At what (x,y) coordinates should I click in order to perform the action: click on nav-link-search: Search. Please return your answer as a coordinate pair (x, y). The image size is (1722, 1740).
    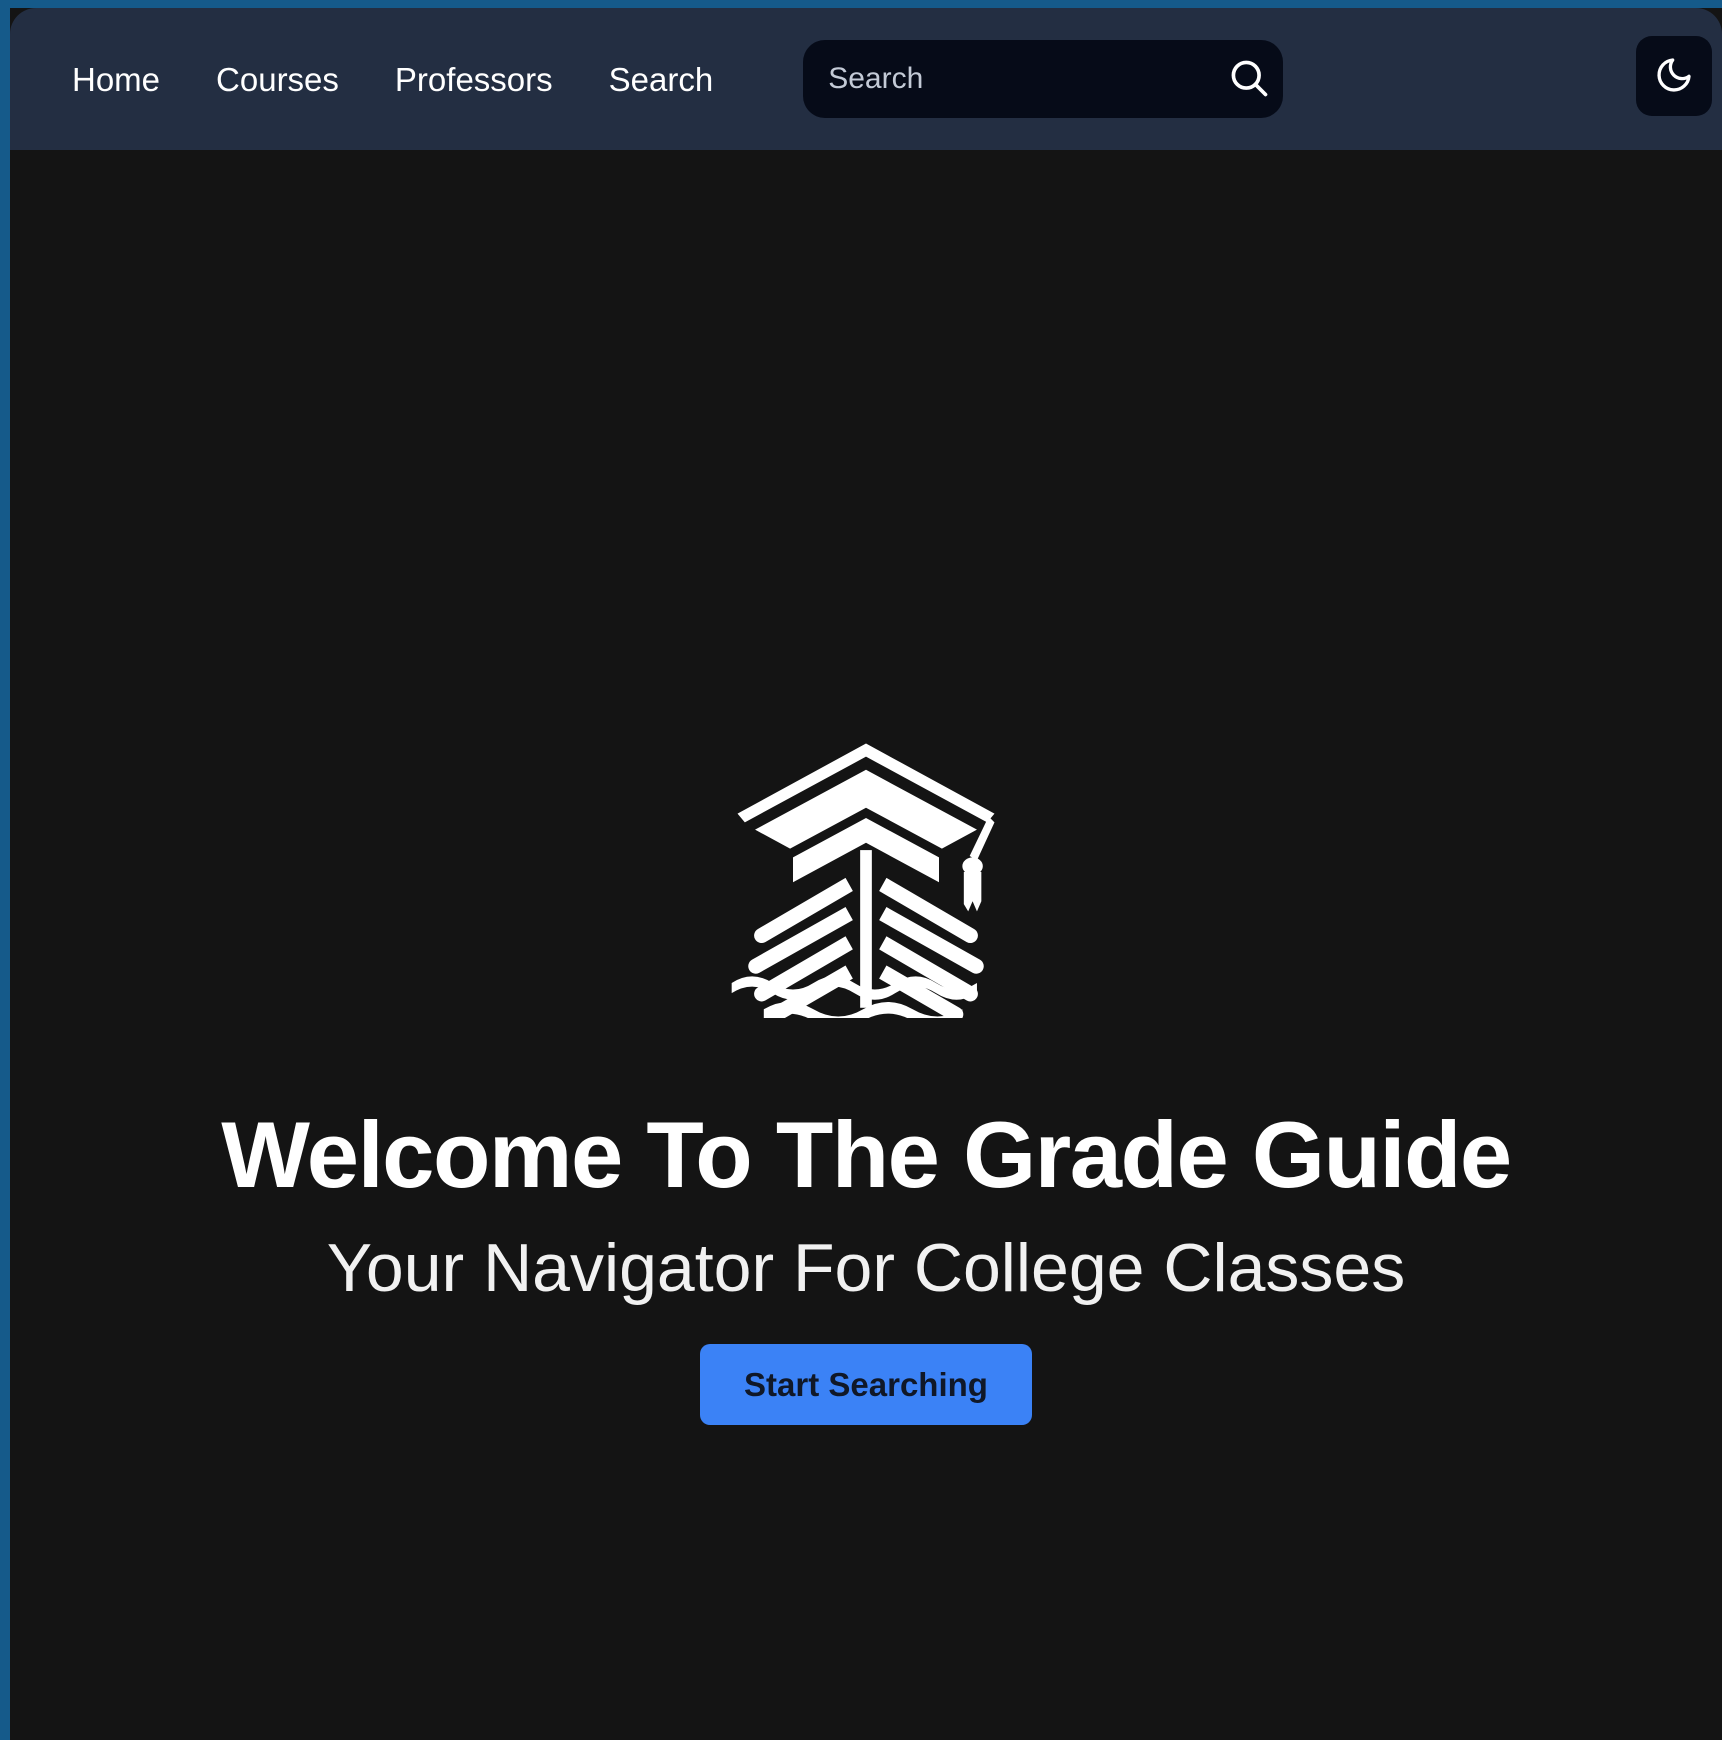
    Looking at the image, I should click on (661, 79).